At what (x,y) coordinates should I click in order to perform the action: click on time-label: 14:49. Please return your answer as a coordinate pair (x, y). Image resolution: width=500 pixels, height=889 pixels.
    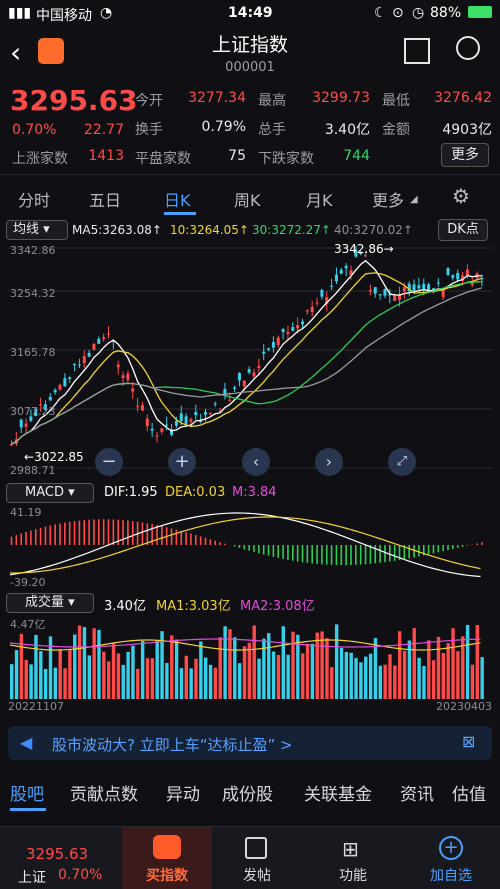
    Looking at the image, I should click on (250, 13).